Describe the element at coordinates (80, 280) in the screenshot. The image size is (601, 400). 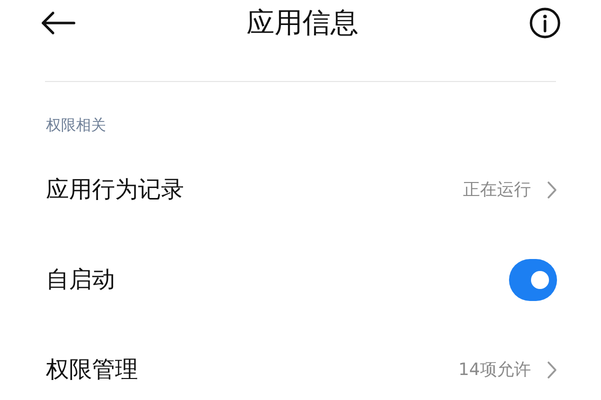
I see `row-label: 自启动` at that location.